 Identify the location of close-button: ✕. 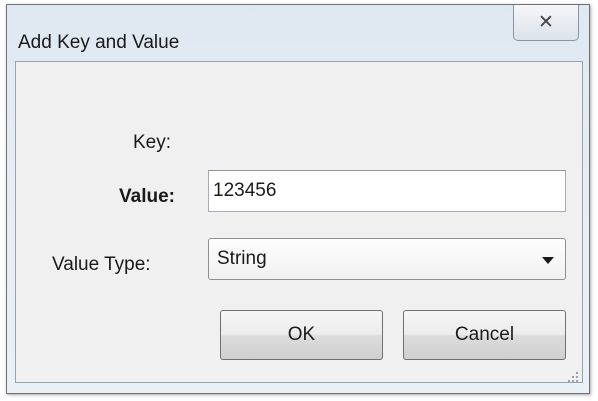
(546, 23).